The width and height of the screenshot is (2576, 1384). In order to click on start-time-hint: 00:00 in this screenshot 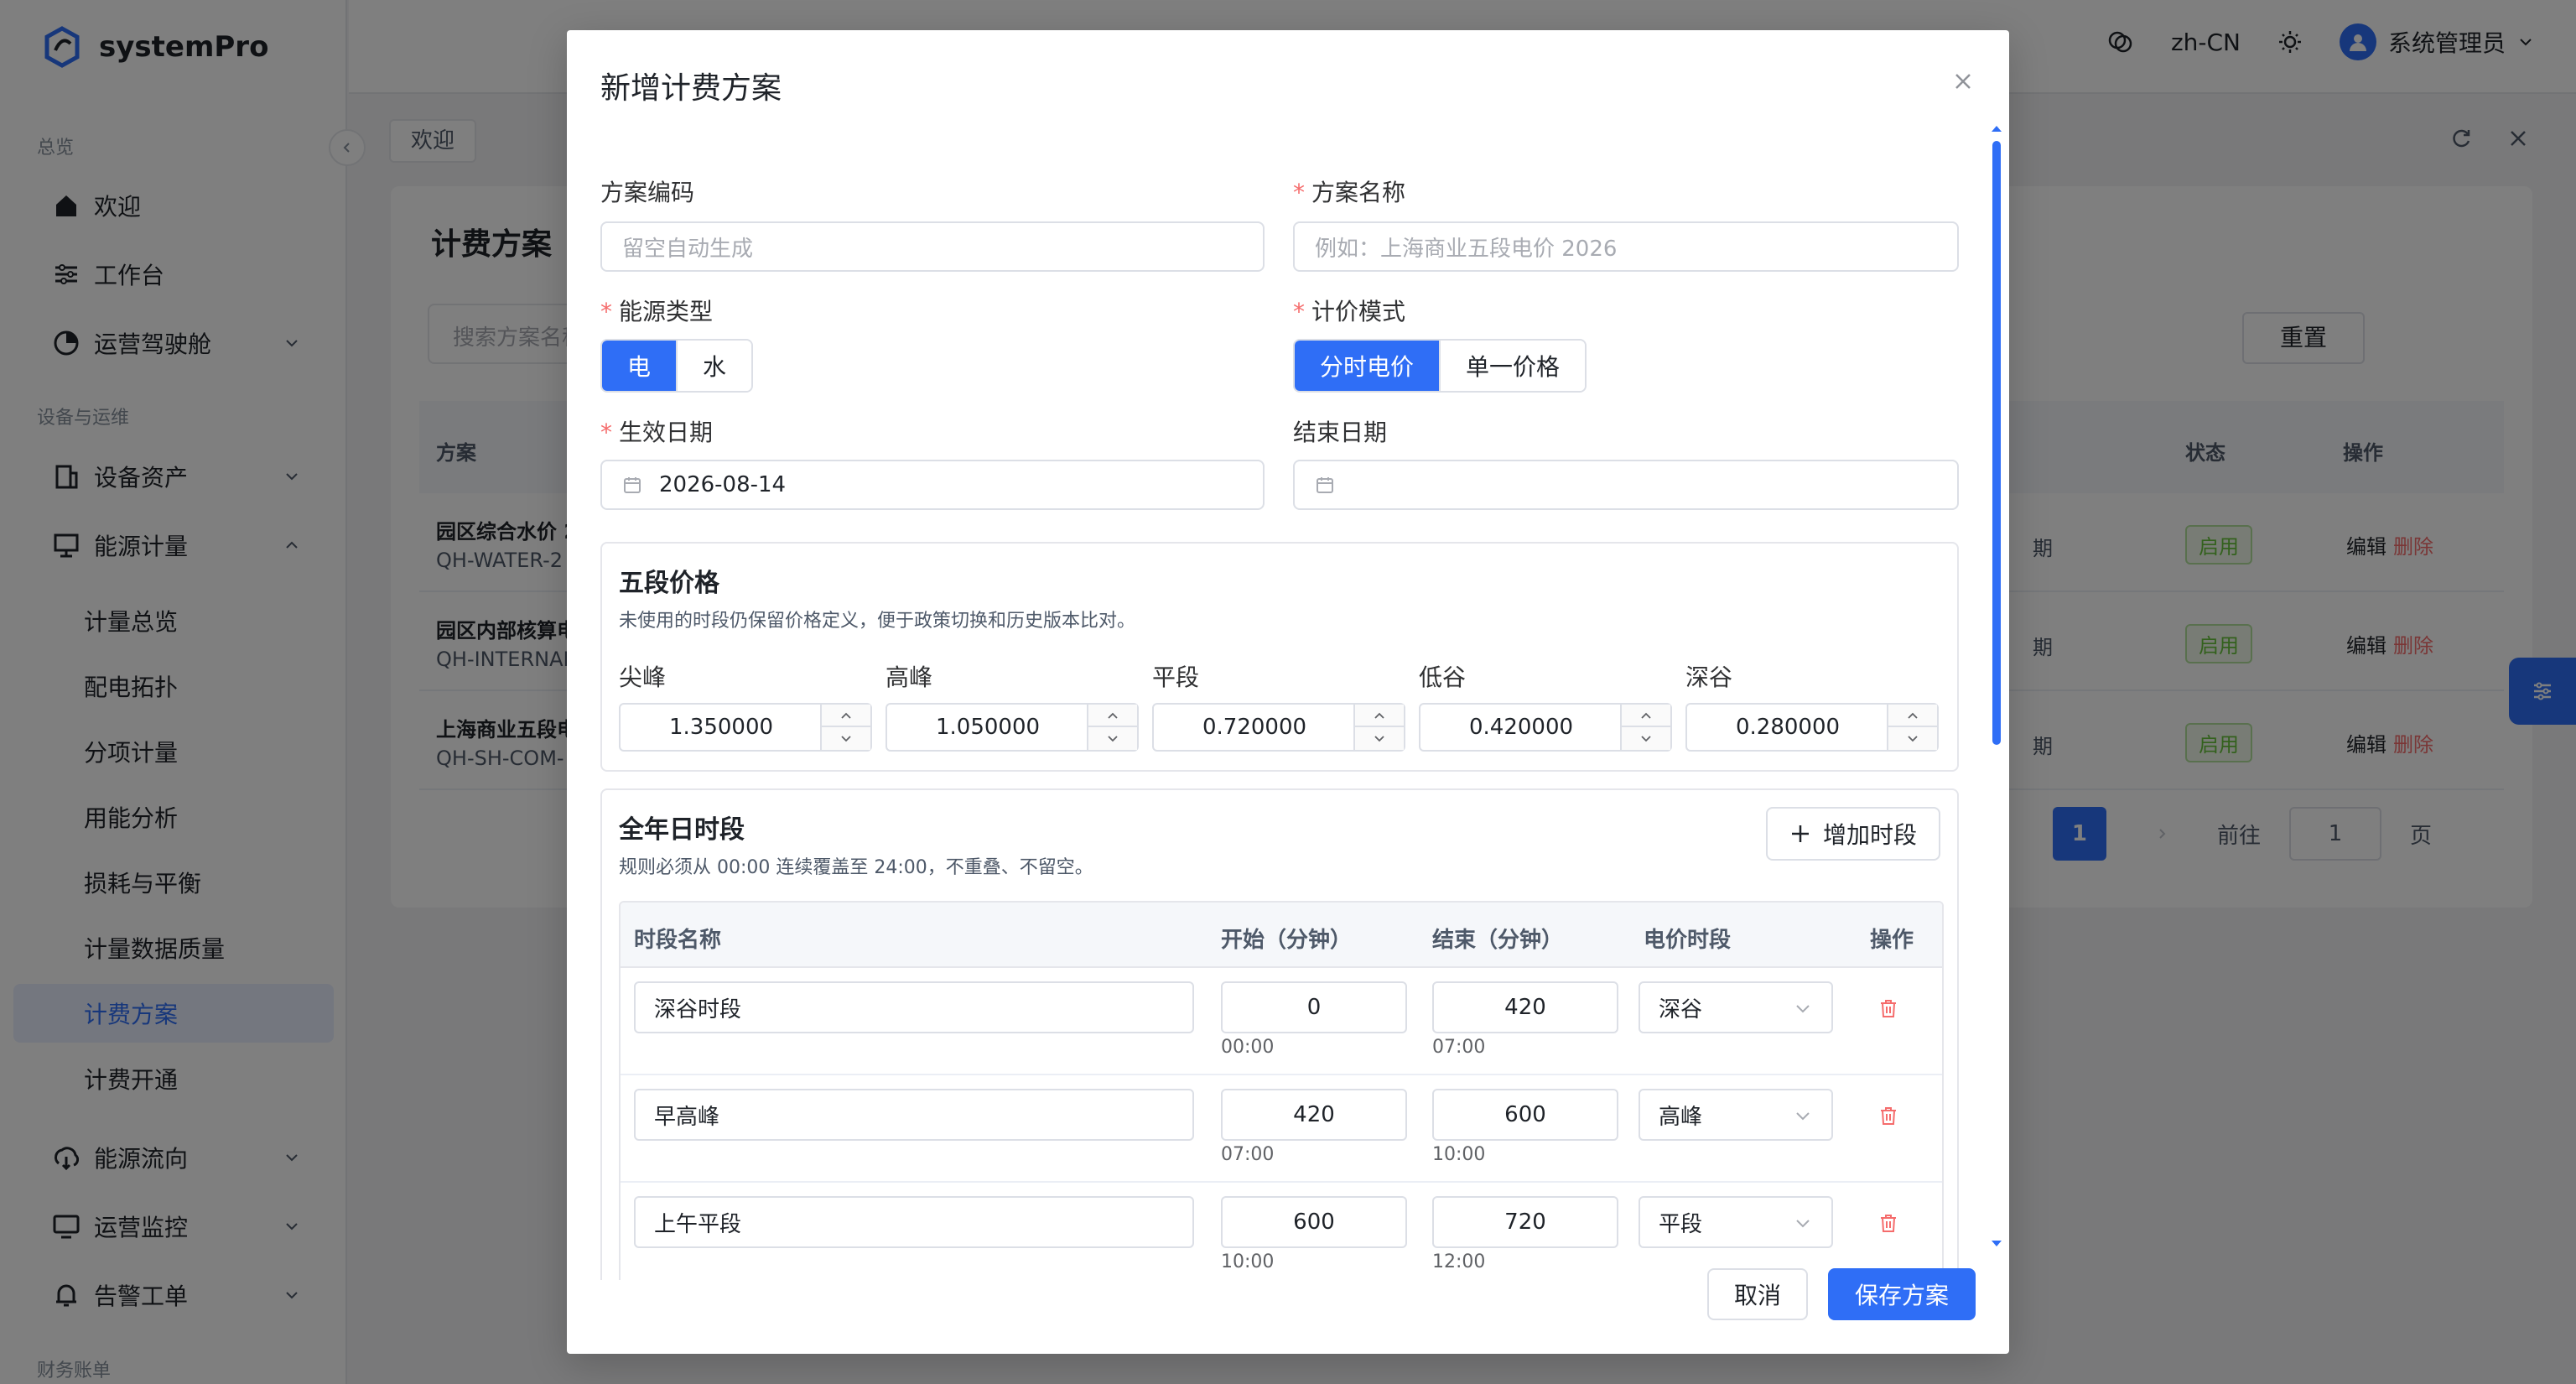, I will do `click(1248, 1047)`.